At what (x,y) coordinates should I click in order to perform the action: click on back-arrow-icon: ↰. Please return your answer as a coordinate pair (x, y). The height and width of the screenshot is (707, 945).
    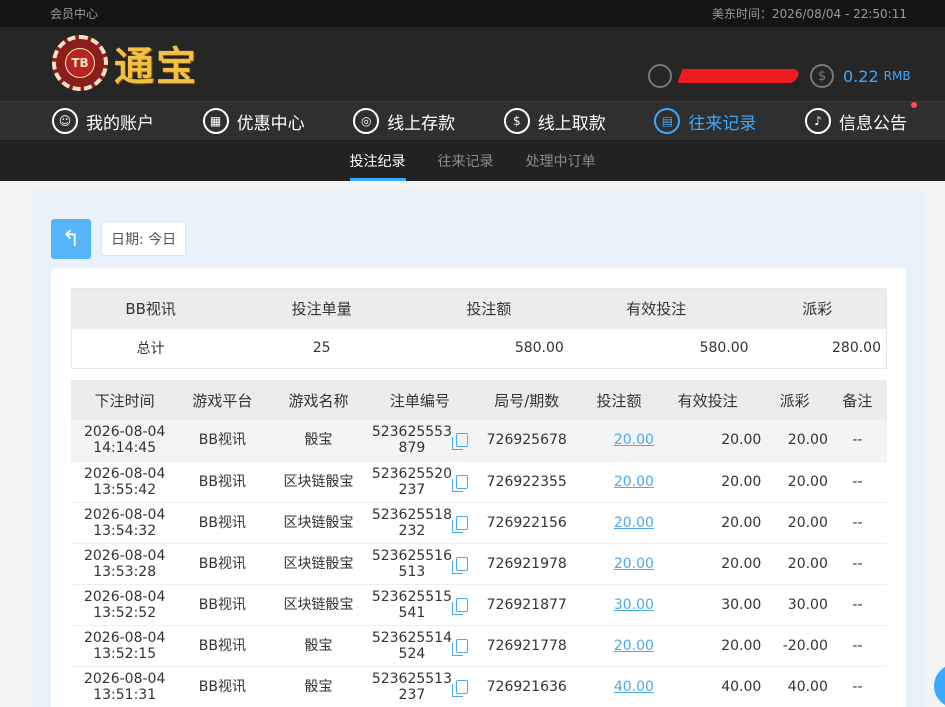
    Looking at the image, I should click on (71, 239).